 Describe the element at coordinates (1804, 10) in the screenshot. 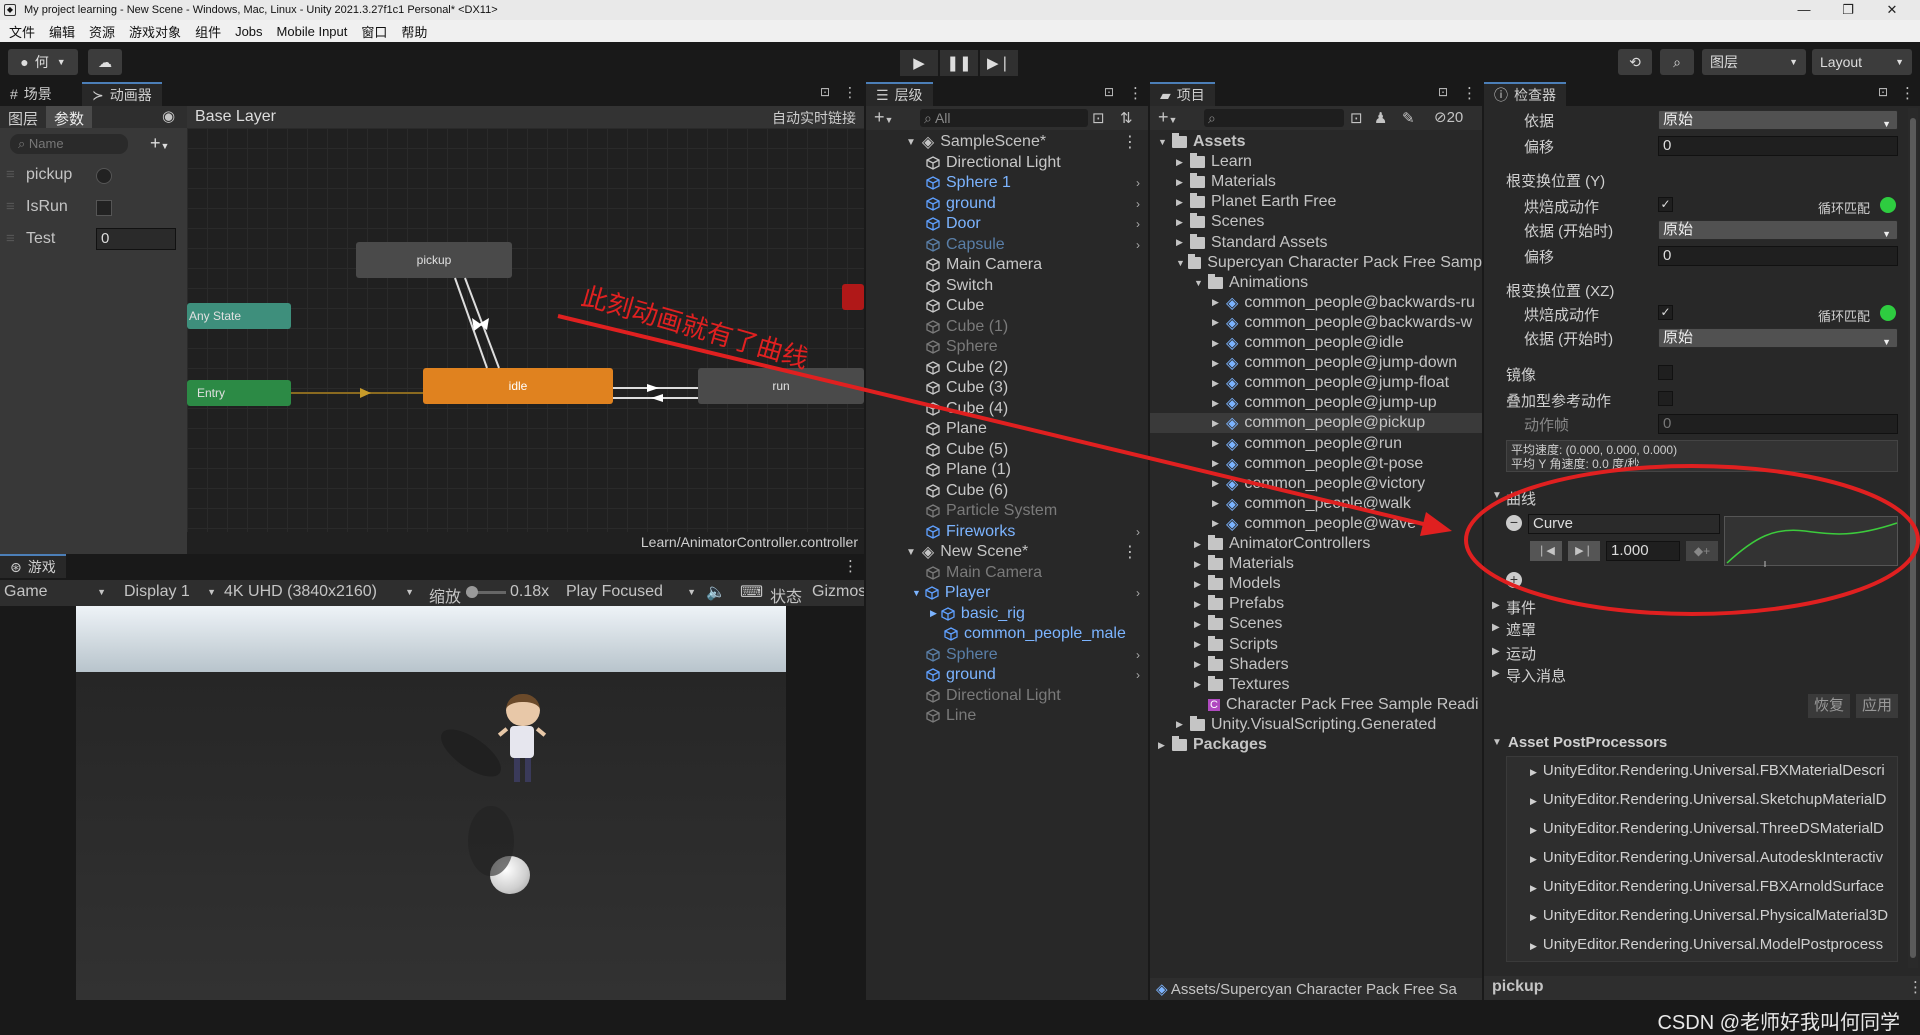

I see `minimize-button: —` at that location.